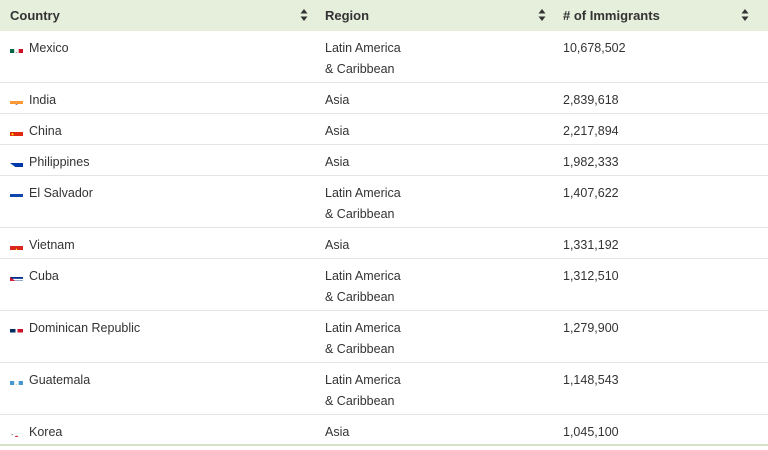 Image resolution: width=768 pixels, height=450 pixels. What do you see at coordinates (660, 160) in the screenshot?
I see `immigrants-cell: 1,982,333` at bounding box center [660, 160].